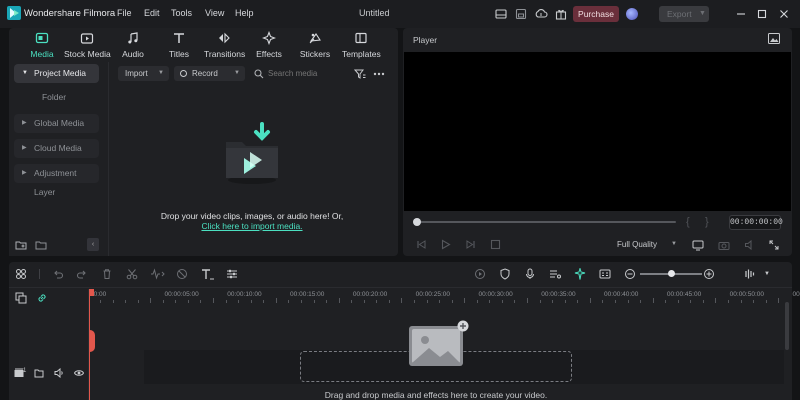 The width and height of the screenshot is (800, 400). Describe the element at coordinates (21, 298) in the screenshot. I see `add-track-icon` at that location.